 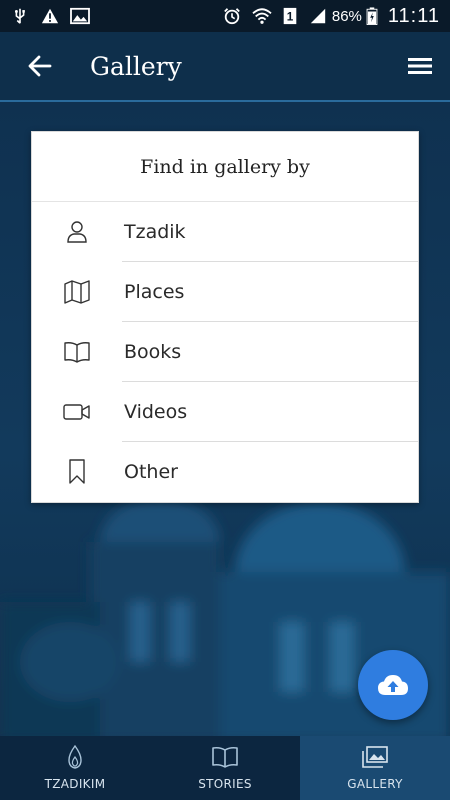 What do you see at coordinates (318, 16) in the screenshot?
I see `signal-icon` at bounding box center [318, 16].